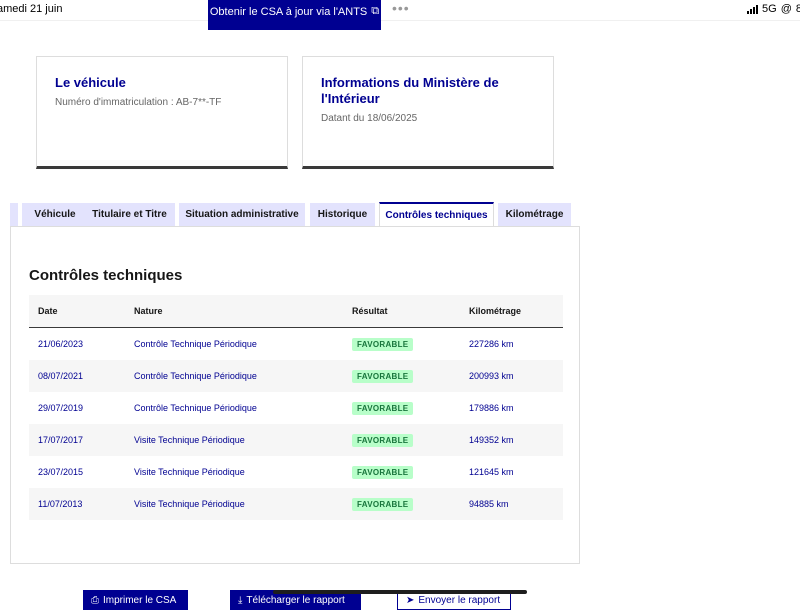 The width and height of the screenshot is (800, 610). What do you see at coordinates (410, 600) in the screenshot?
I see `send-icon: ➤` at bounding box center [410, 600].